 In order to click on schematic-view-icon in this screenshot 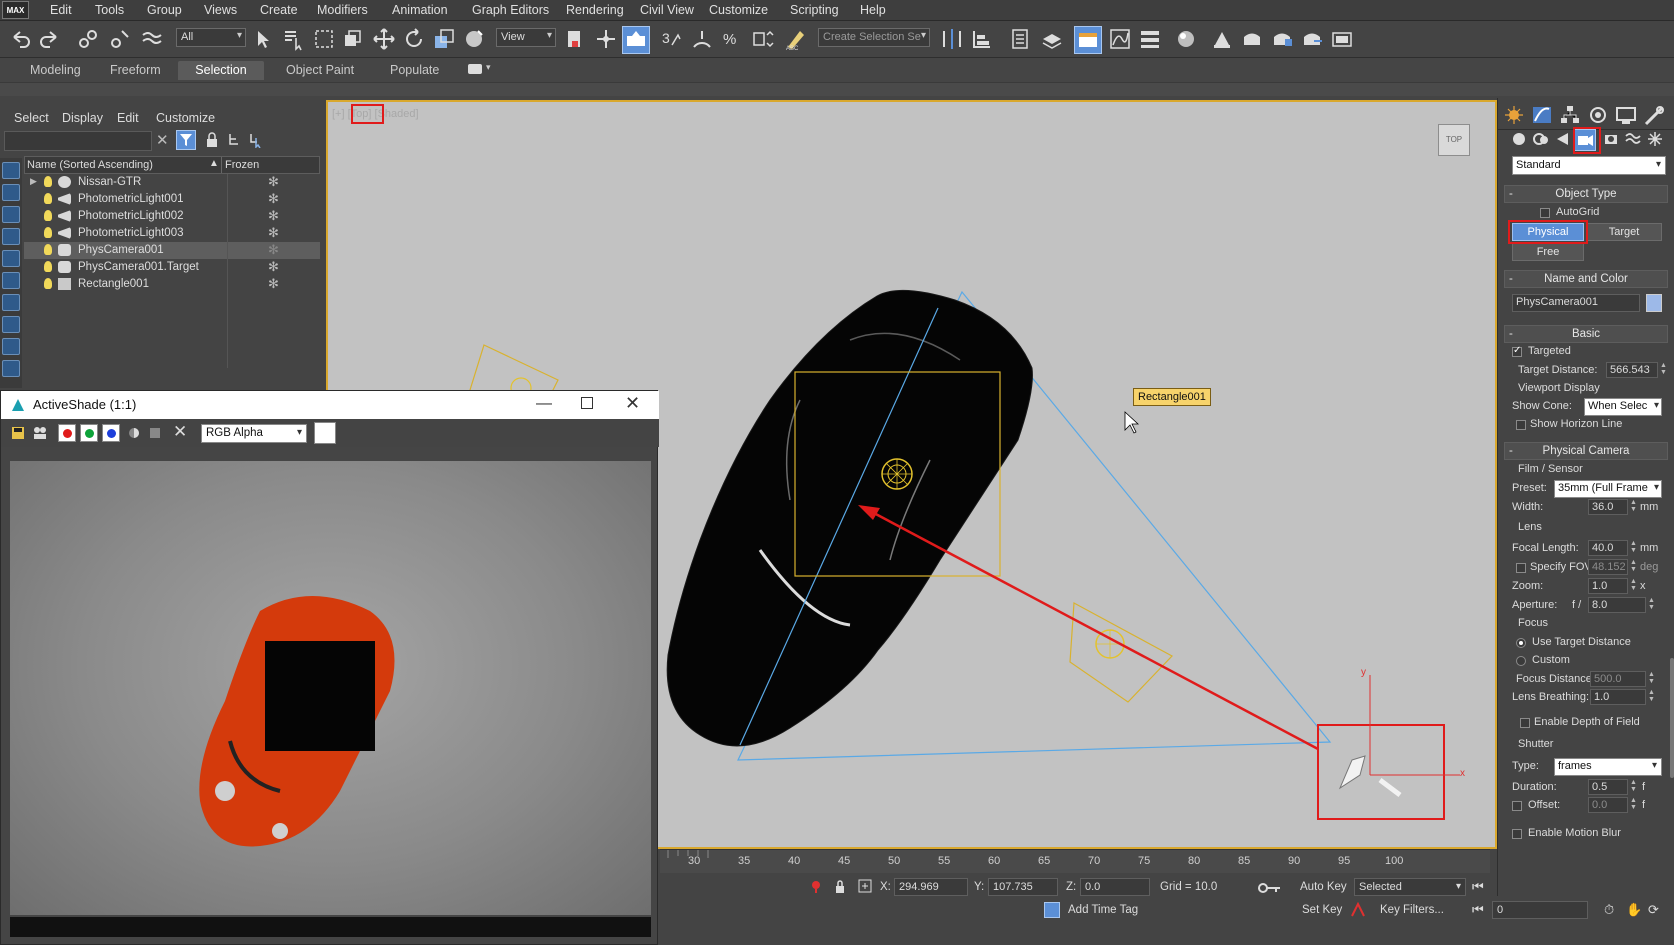, I will do `click(1150, 39)`.